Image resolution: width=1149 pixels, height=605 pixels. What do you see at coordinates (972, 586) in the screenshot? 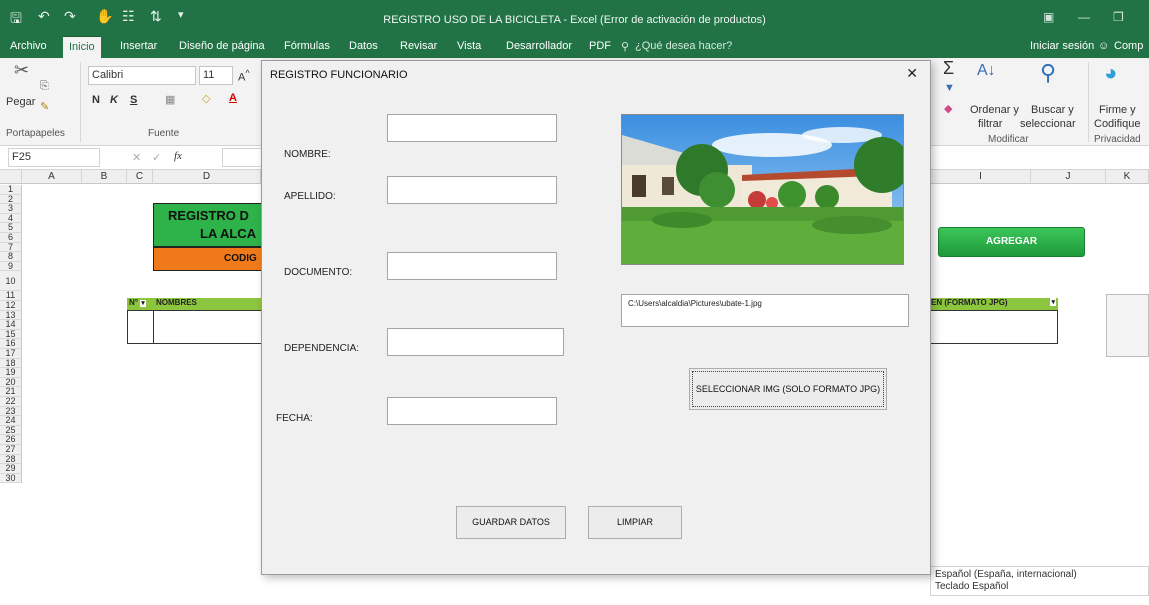
I see `keyboard-line: Teclado Español` at bounding box center [972, 586].